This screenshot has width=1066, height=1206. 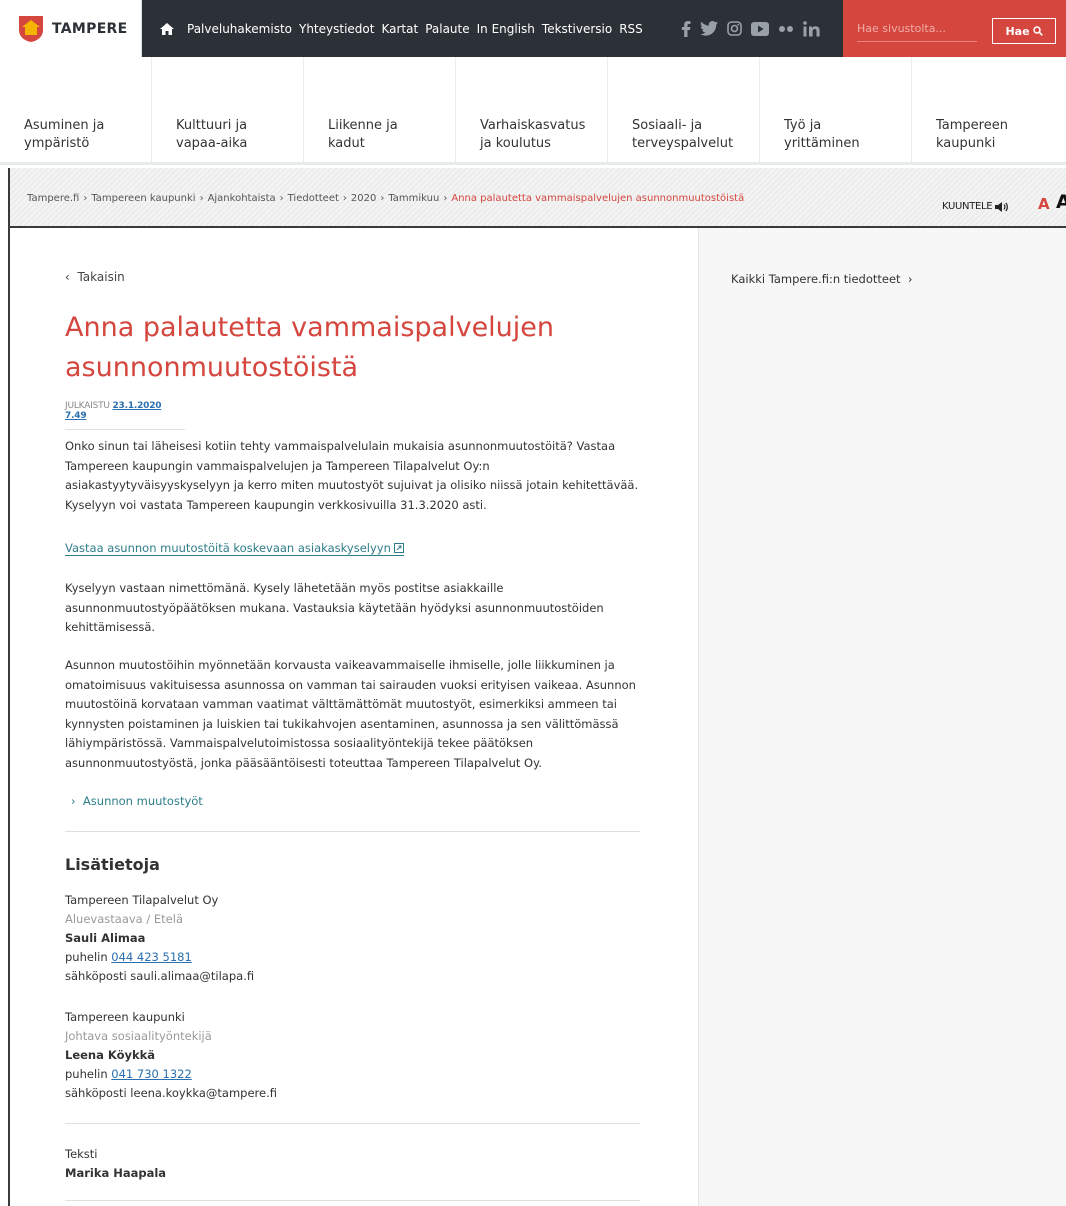 What do you see at coordinates (917, 28) in the screenshot?
I see `search-input` at bounding box center [917, 28].